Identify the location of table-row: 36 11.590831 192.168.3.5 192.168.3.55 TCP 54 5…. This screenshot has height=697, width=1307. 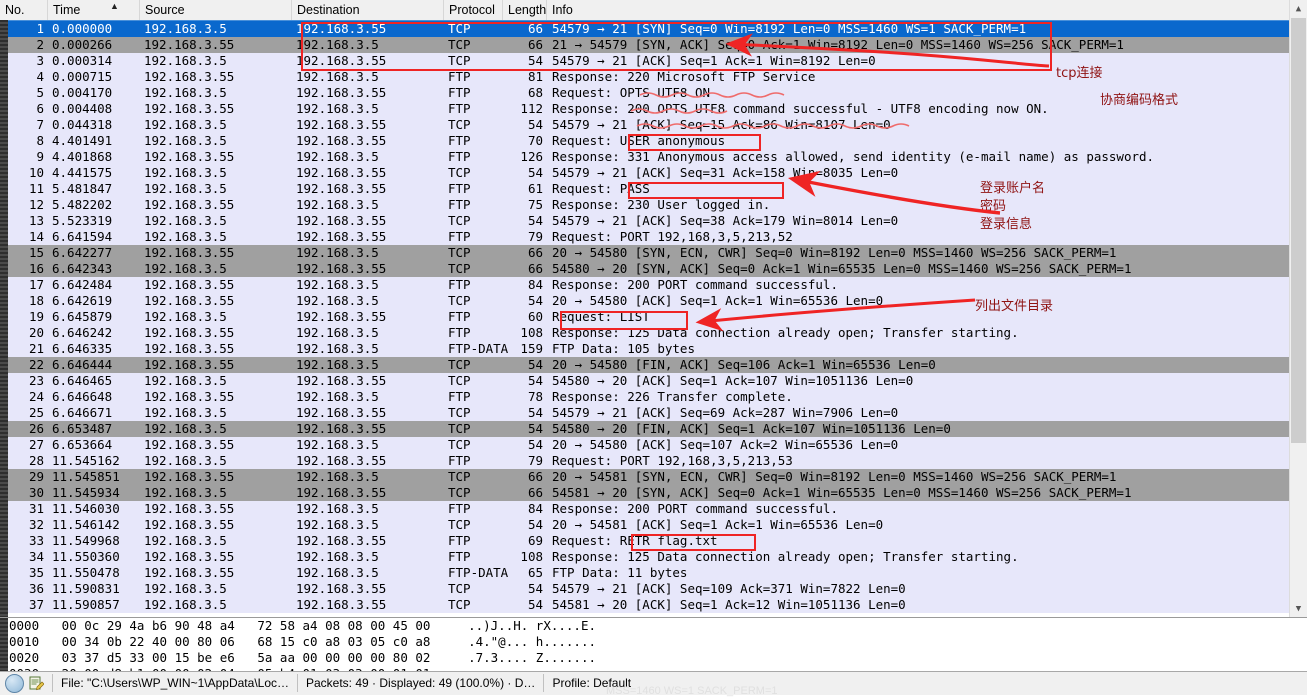
(653, 589).